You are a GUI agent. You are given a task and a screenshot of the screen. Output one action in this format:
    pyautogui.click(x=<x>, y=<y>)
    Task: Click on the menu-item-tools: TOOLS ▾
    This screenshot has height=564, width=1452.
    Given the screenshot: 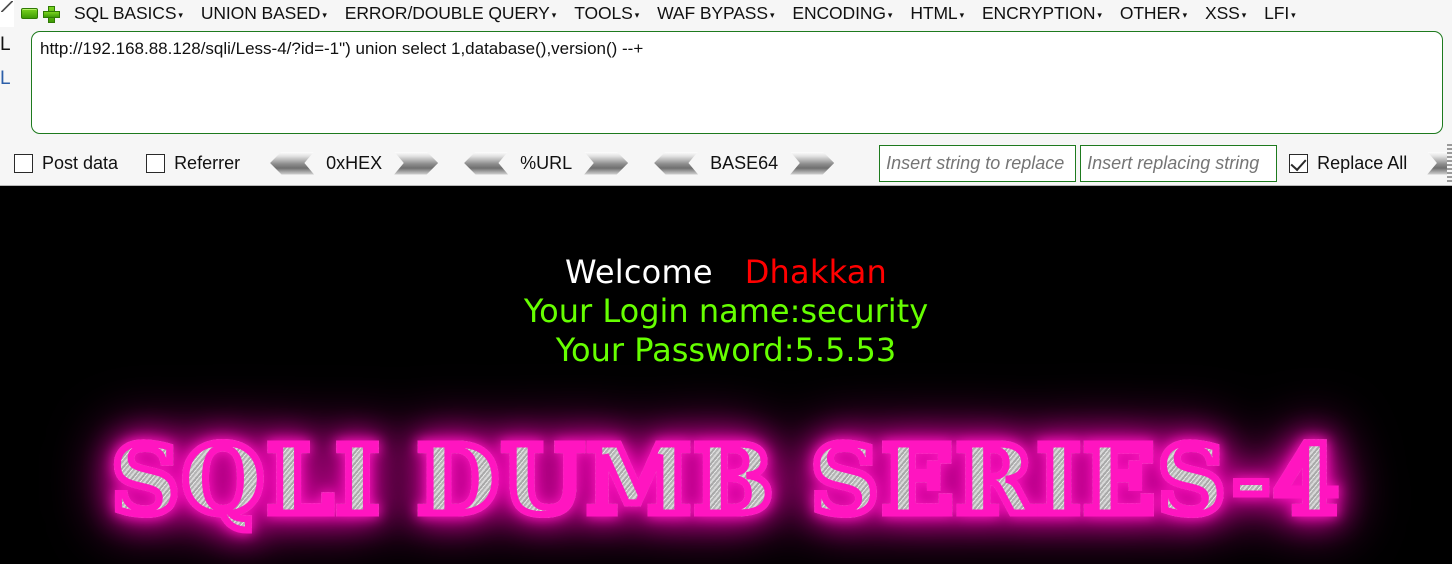 What is the action you would take?
    pyautogui.click(x=606, y=13)
    